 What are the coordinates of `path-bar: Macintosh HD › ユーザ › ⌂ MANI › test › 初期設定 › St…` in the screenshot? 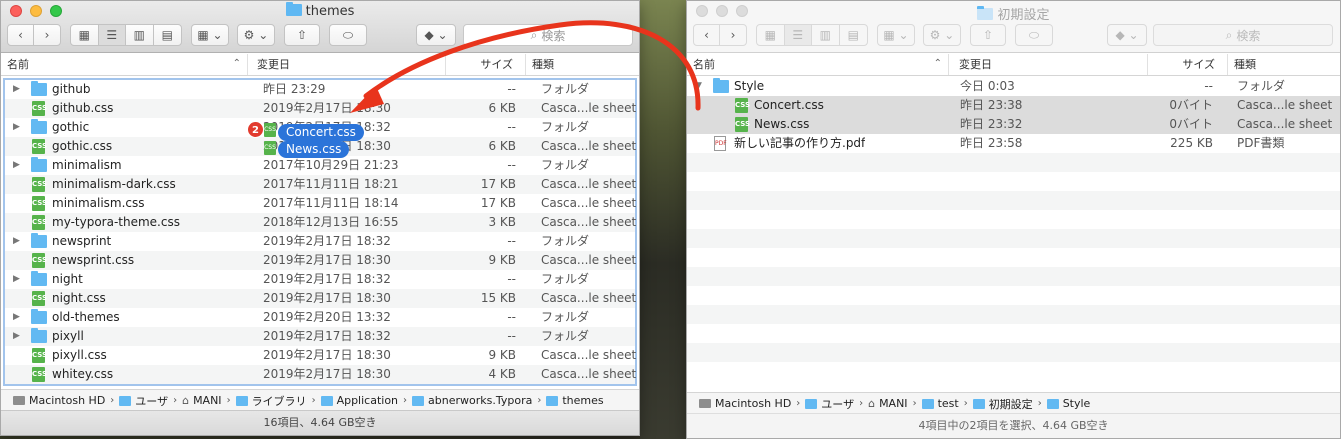 It's located at (1013, 403).